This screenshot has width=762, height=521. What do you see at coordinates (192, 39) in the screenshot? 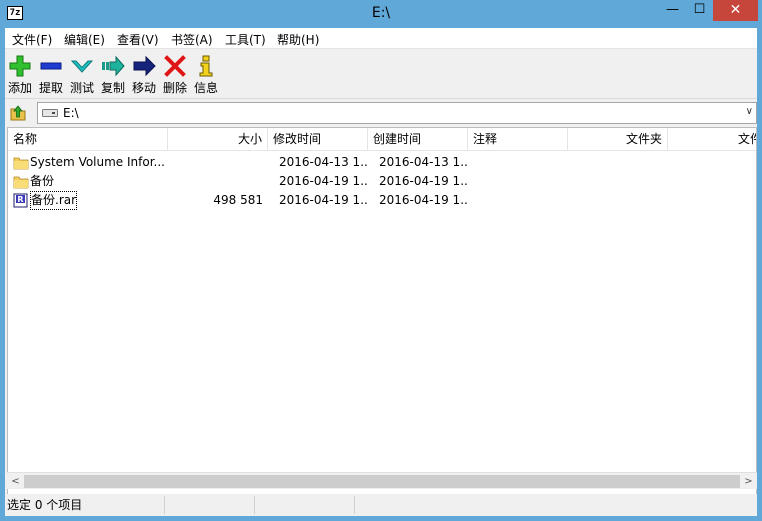
I see `menu-bookmarks: 书签(A)` at bounding box center [192, 39].